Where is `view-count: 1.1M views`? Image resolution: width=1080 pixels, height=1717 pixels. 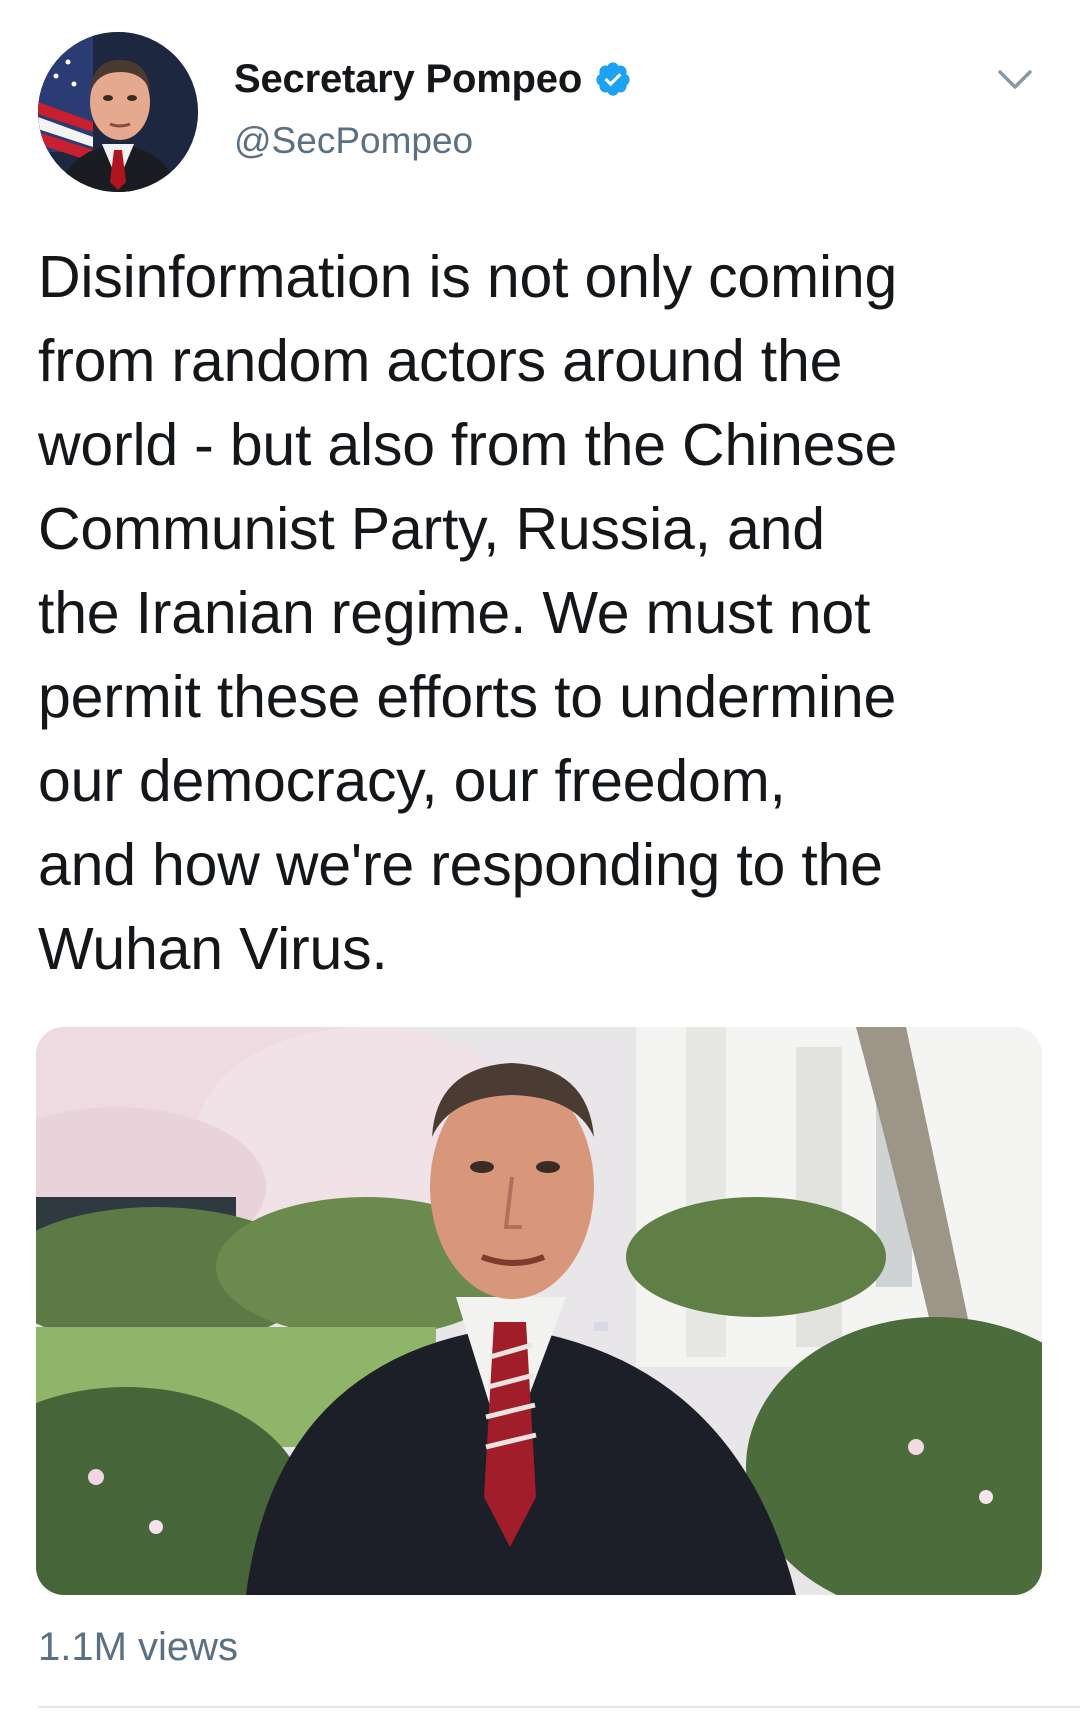 view-count: 1.1M views is located at coordinates (138, 1647).